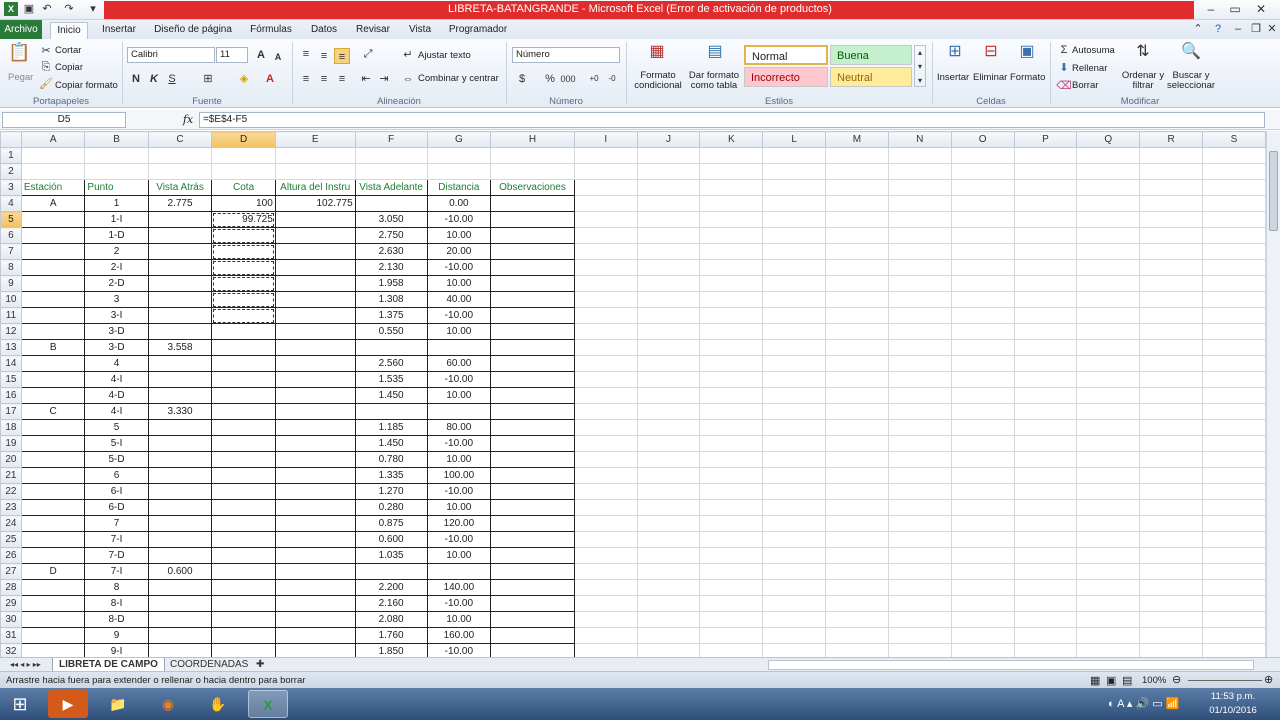  What do you see at coordinates (368, 54) in the screenshot?
I see `orientation-icon: ⤢` at bounding box center [368, 54].